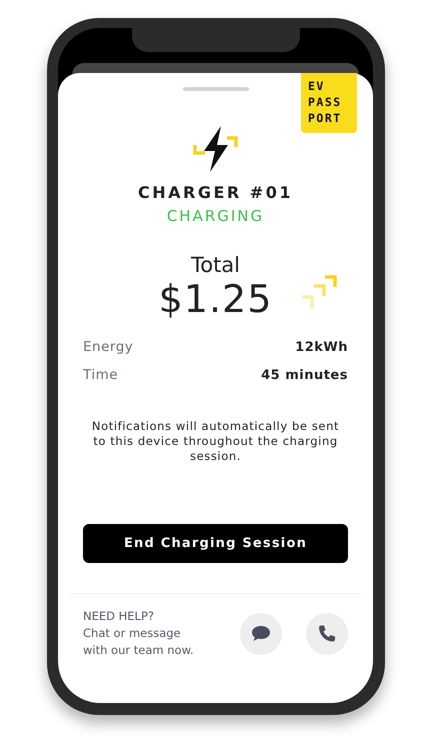 The width and height of the screenshot is (436, 744). What do you see at coordinates (215, 89) in the screenshot?
I see `drag-handle` at bounding box center [215, 89].